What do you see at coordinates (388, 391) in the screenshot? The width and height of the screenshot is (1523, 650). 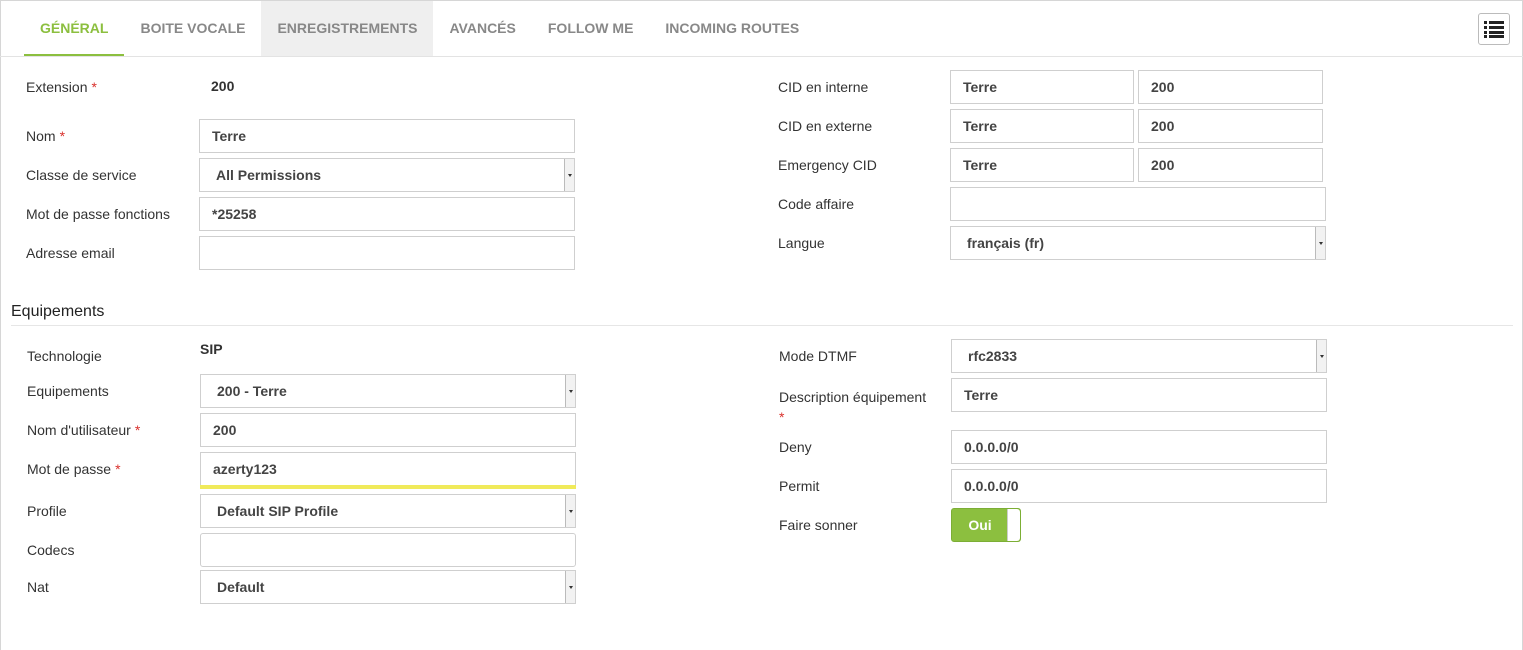 I see `equipements-select: 200 - Terre` at bounding box center [388, 391].